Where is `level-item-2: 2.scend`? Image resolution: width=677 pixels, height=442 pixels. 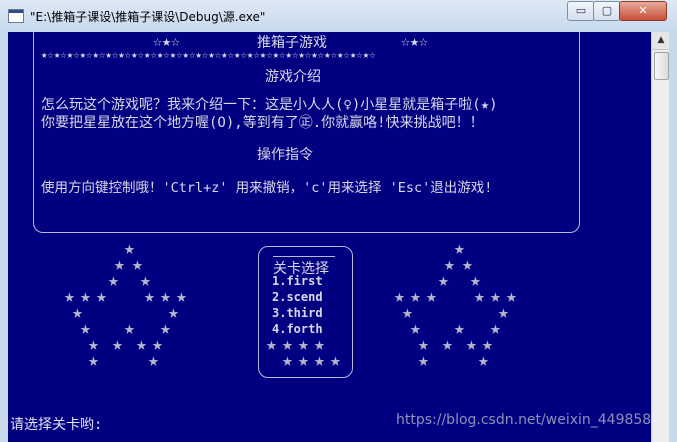 level-item-2: 2.scend is located at coordinates (297, 297).